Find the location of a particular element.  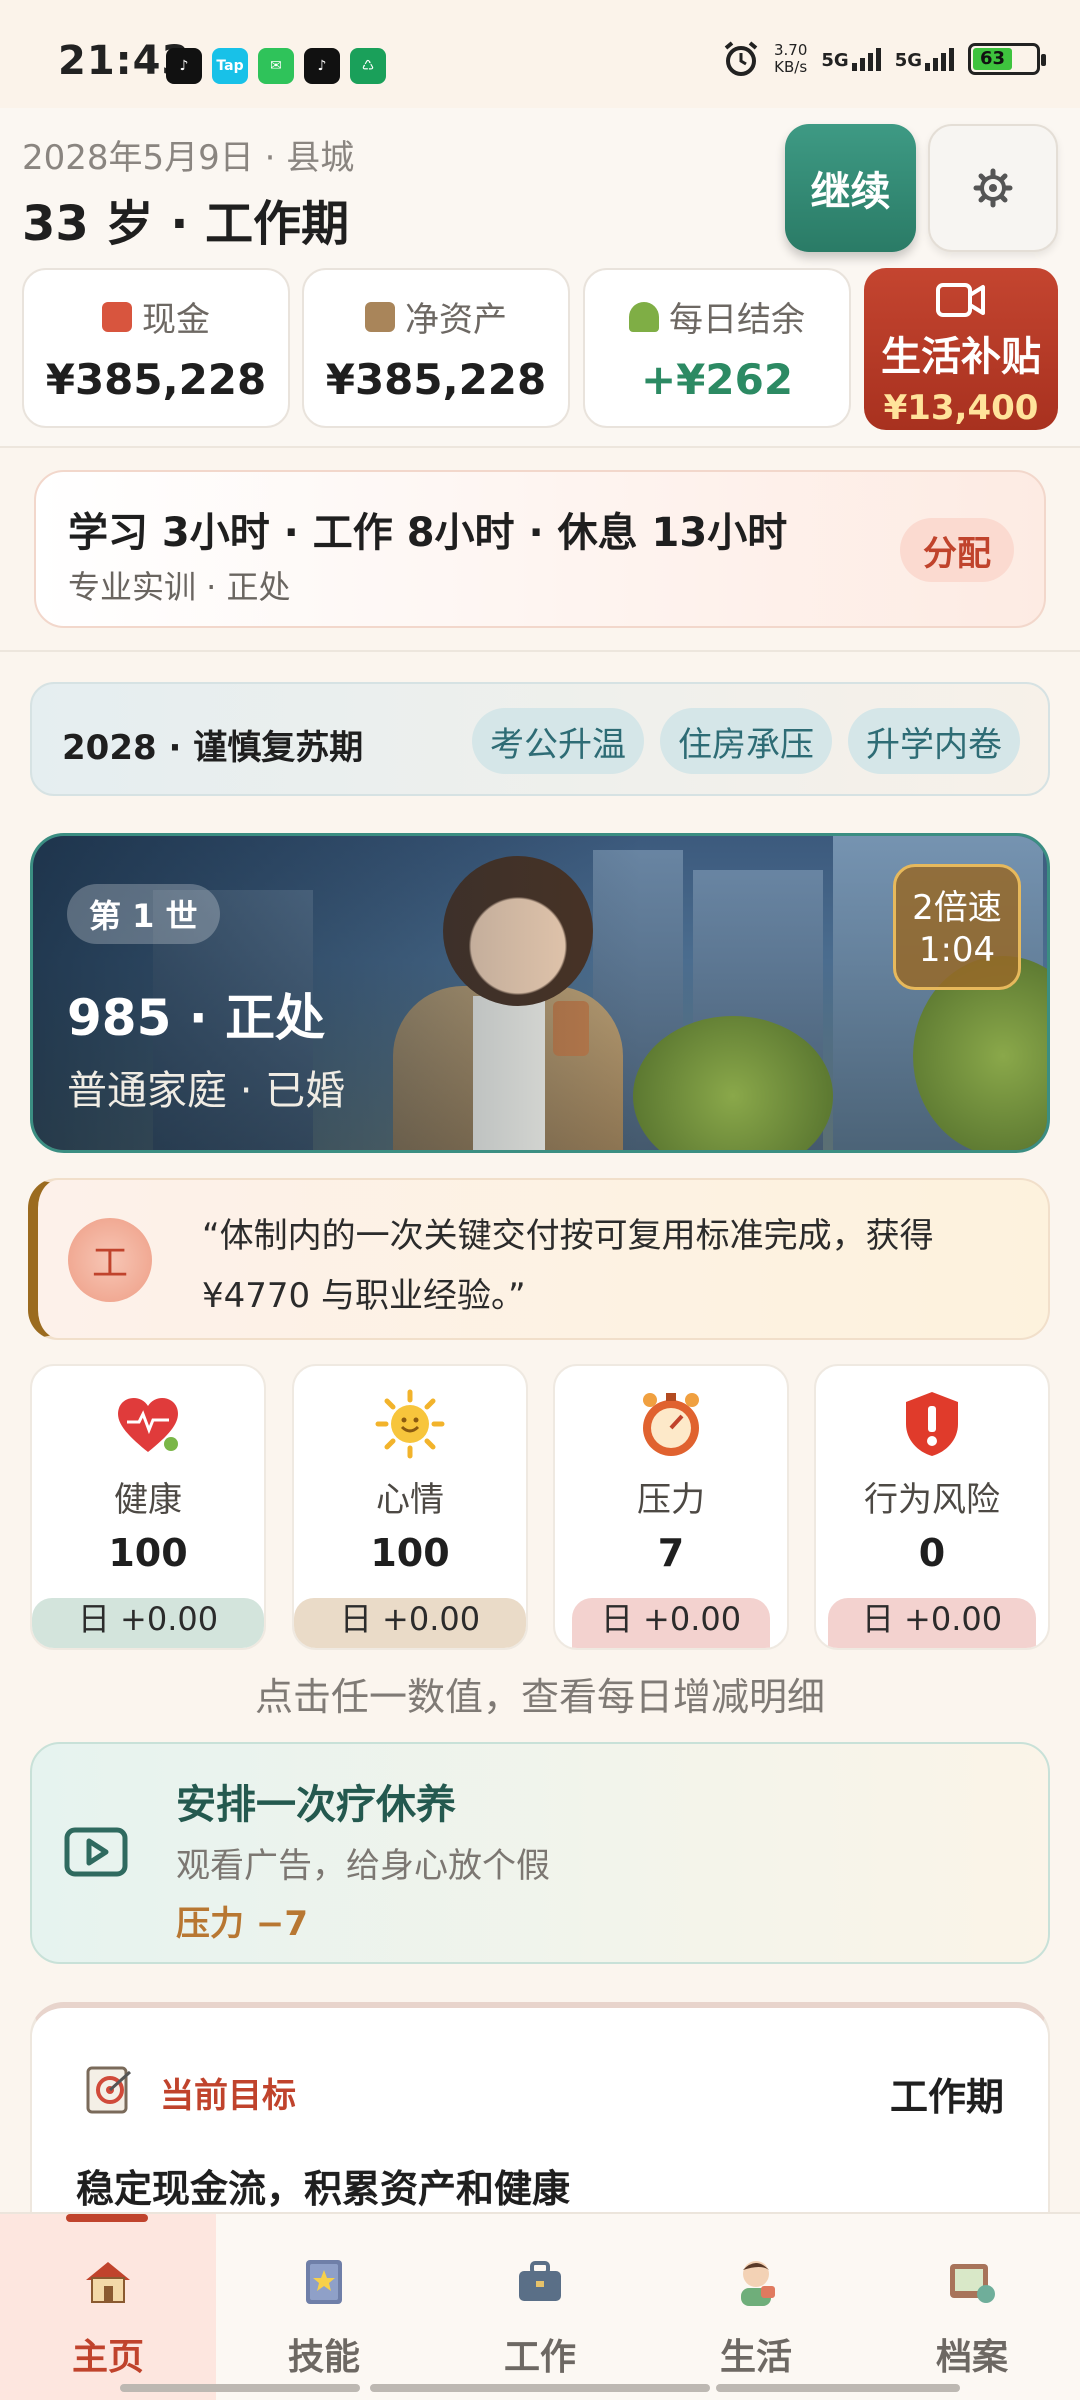

wechat-app-icon: ✉ is located at coordinates (276, 66).